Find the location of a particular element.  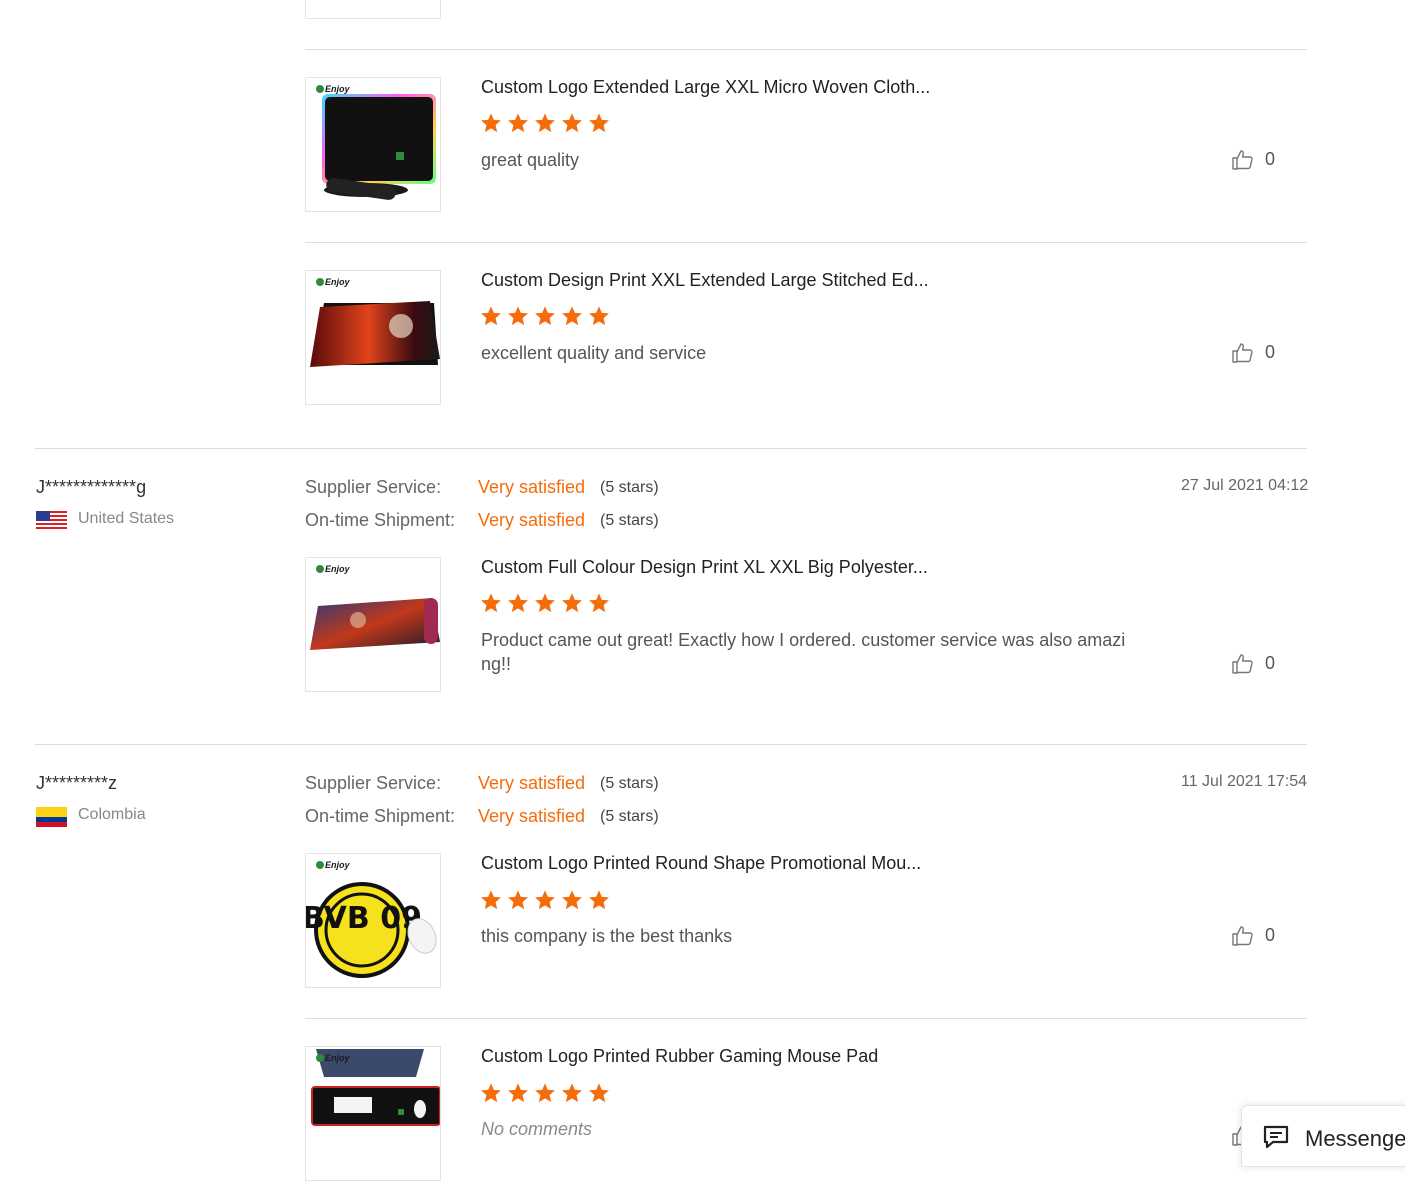

art-mouse-pad-image is located at coordinates (375, 334).